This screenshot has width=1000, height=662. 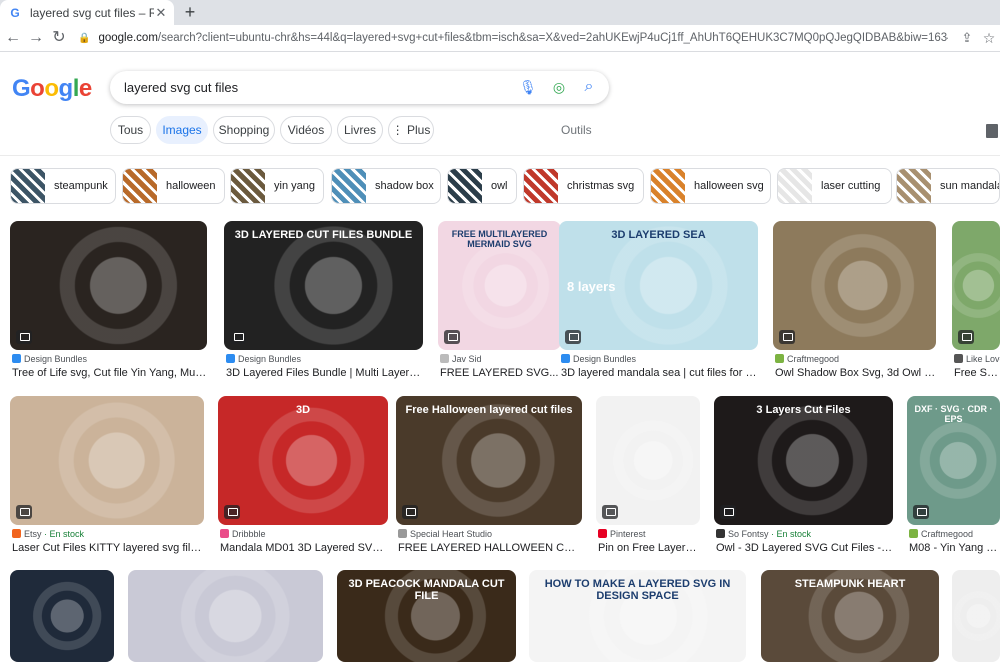 What do you see at coordinates (489, 460) in the screenshot?
I see `result-thumbnail: Free Halloween layered cut files` at bounding box center [489, 460].